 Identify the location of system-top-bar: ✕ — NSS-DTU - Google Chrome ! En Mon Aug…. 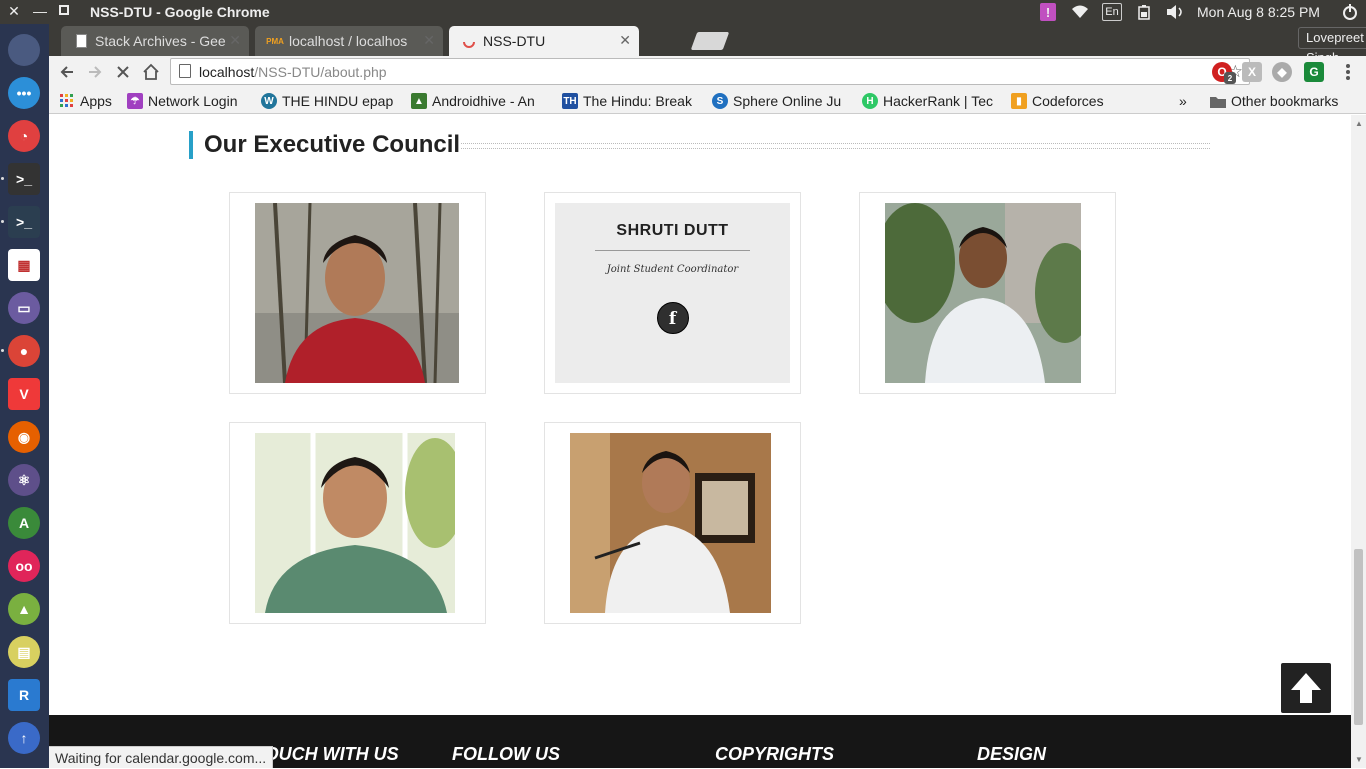
(683, 12).